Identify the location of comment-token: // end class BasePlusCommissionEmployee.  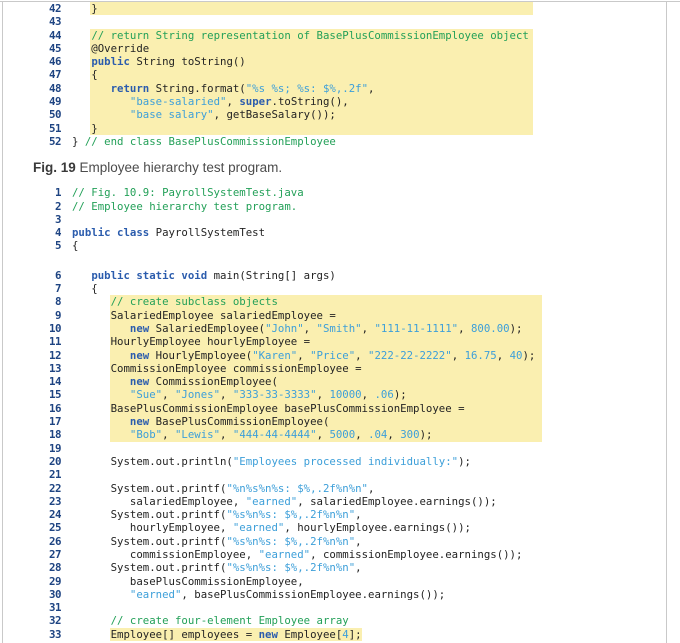
(210, 141).